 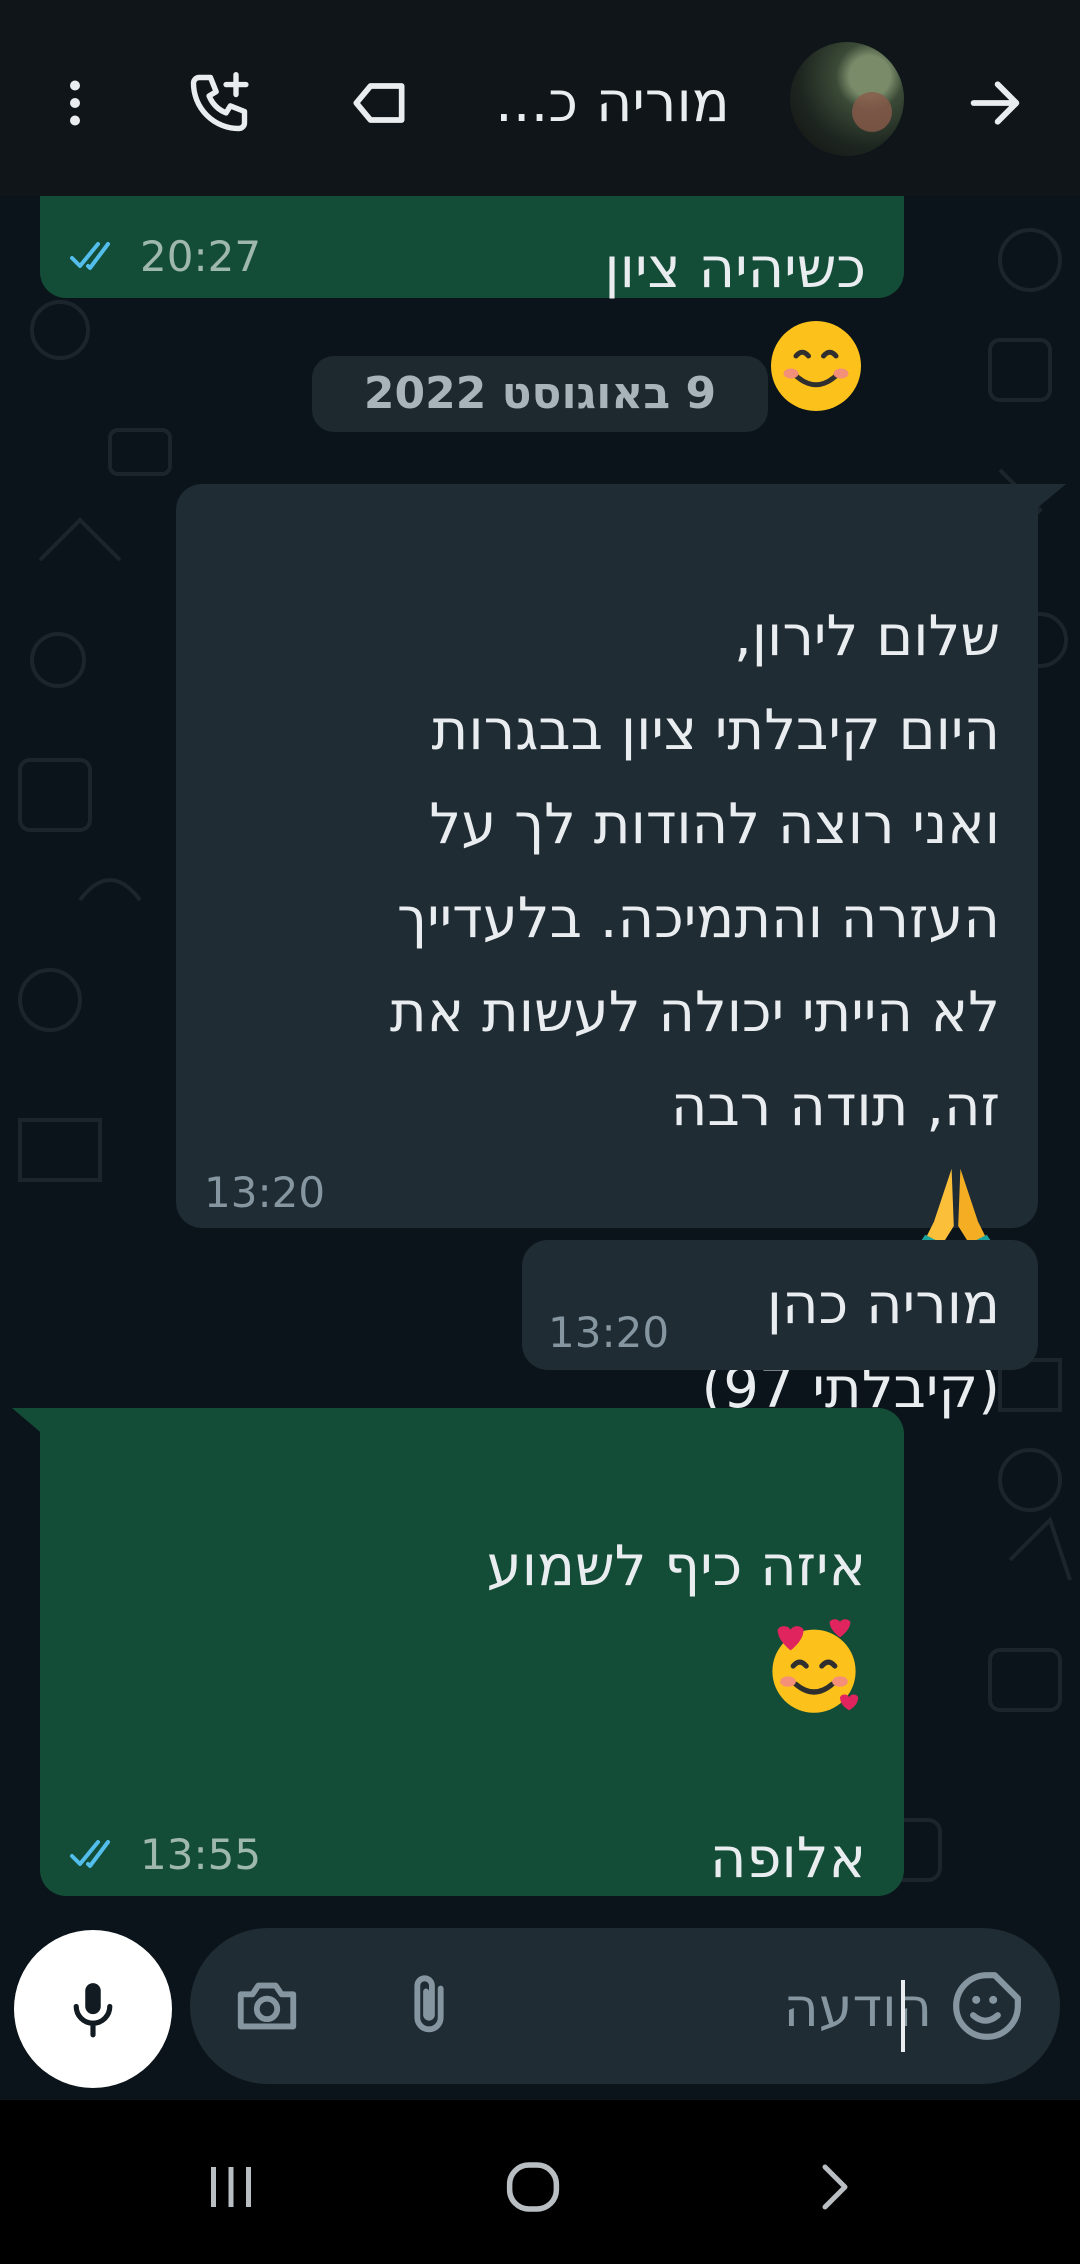 I want to click on attach-button, so click(x=429, y=2006).